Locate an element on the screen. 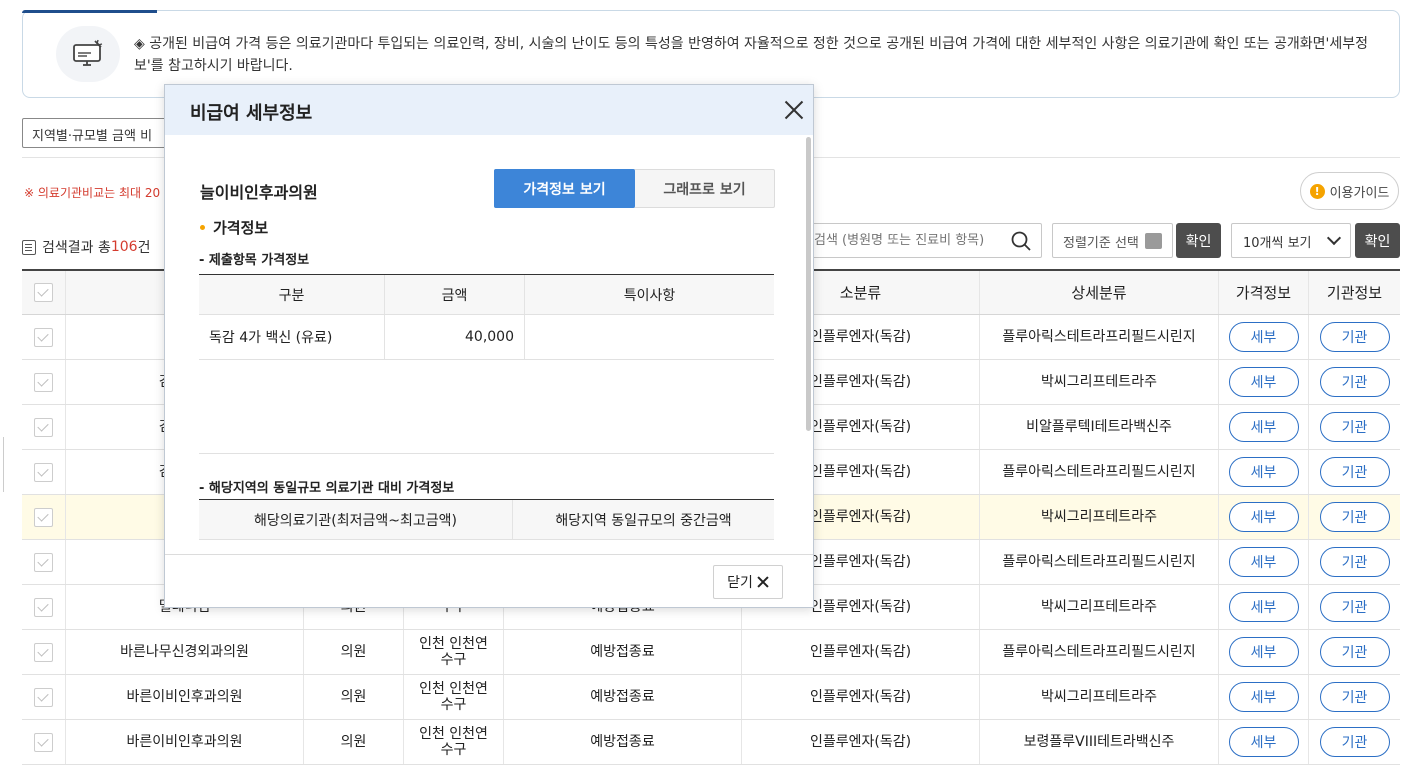 This screenshot has width=1409, height=781. sort-confirm-button: 확인 is located at coordinates (1198, 240).